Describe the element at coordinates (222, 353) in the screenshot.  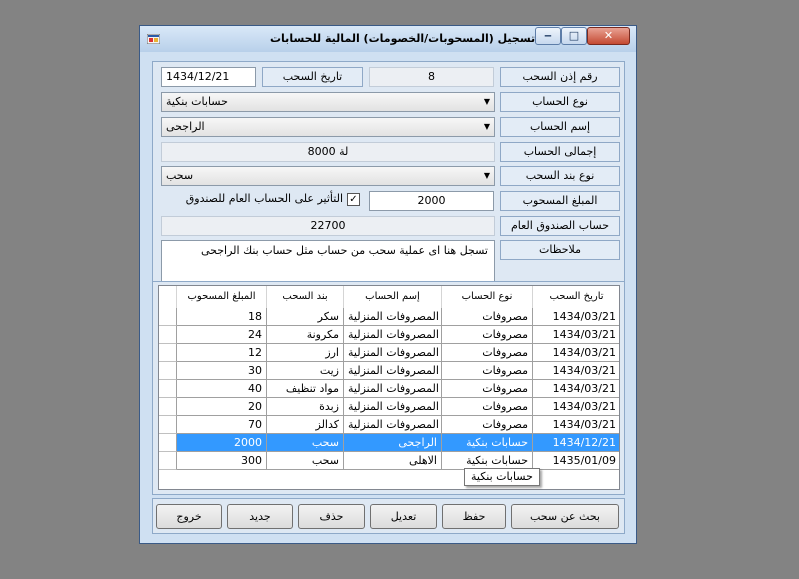
I see `cell-amount: 12` at that location.